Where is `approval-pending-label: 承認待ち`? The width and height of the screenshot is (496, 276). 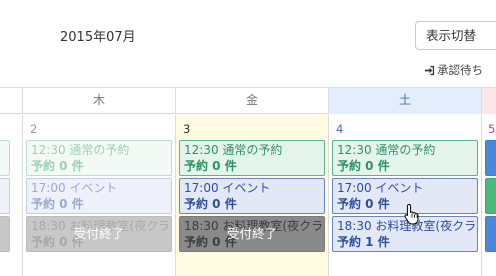
approval-pending-label: 承認待ち is located at coordinates (460, 70).